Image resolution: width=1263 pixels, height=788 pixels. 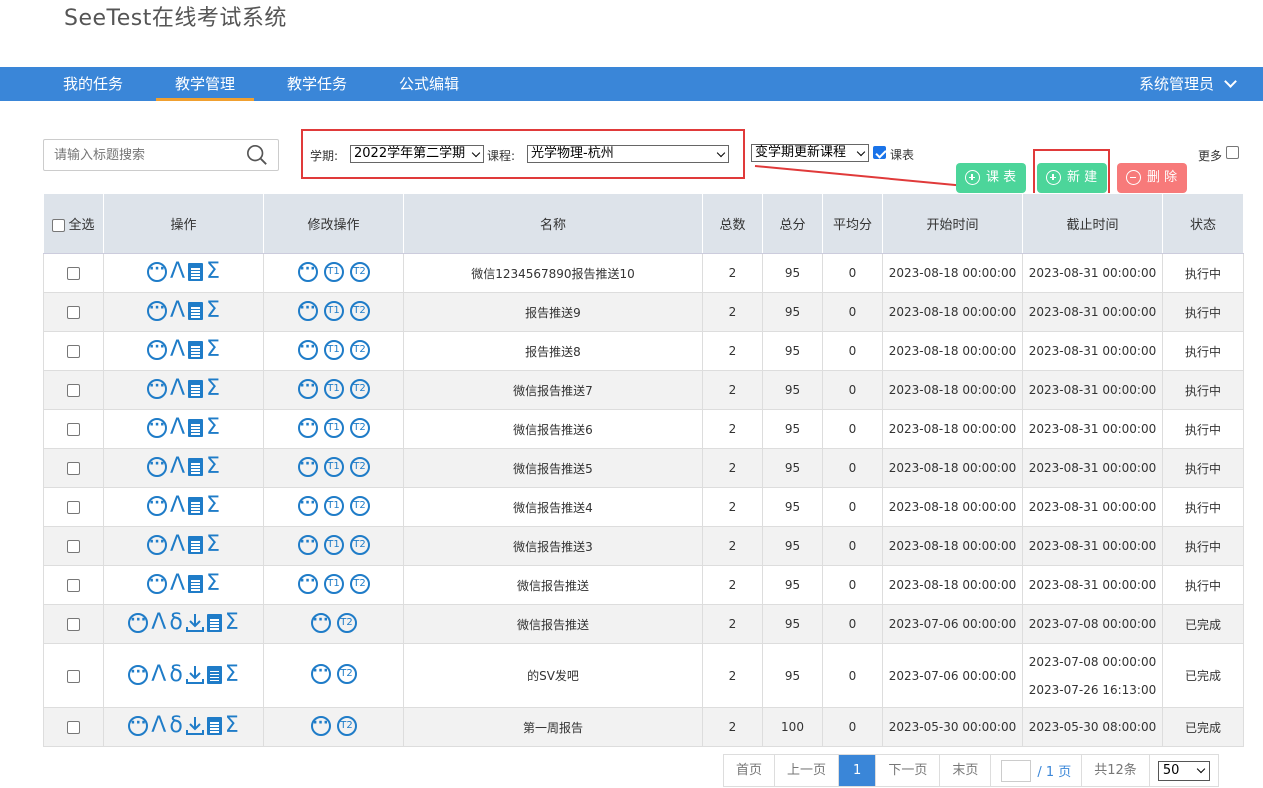 What do you see at coordinates (1188, 84) in the screenshot?
I see `user-menu: 系统管理员` at bounding box center [1188, 84].